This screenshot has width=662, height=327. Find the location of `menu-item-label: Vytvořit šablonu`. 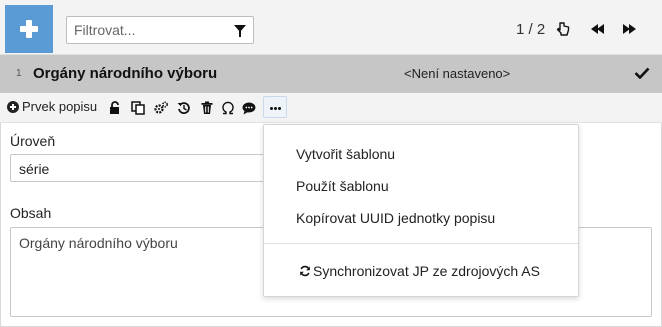

menu-item-label: Vytvořit šablonu is located at coordinates (346, 154).